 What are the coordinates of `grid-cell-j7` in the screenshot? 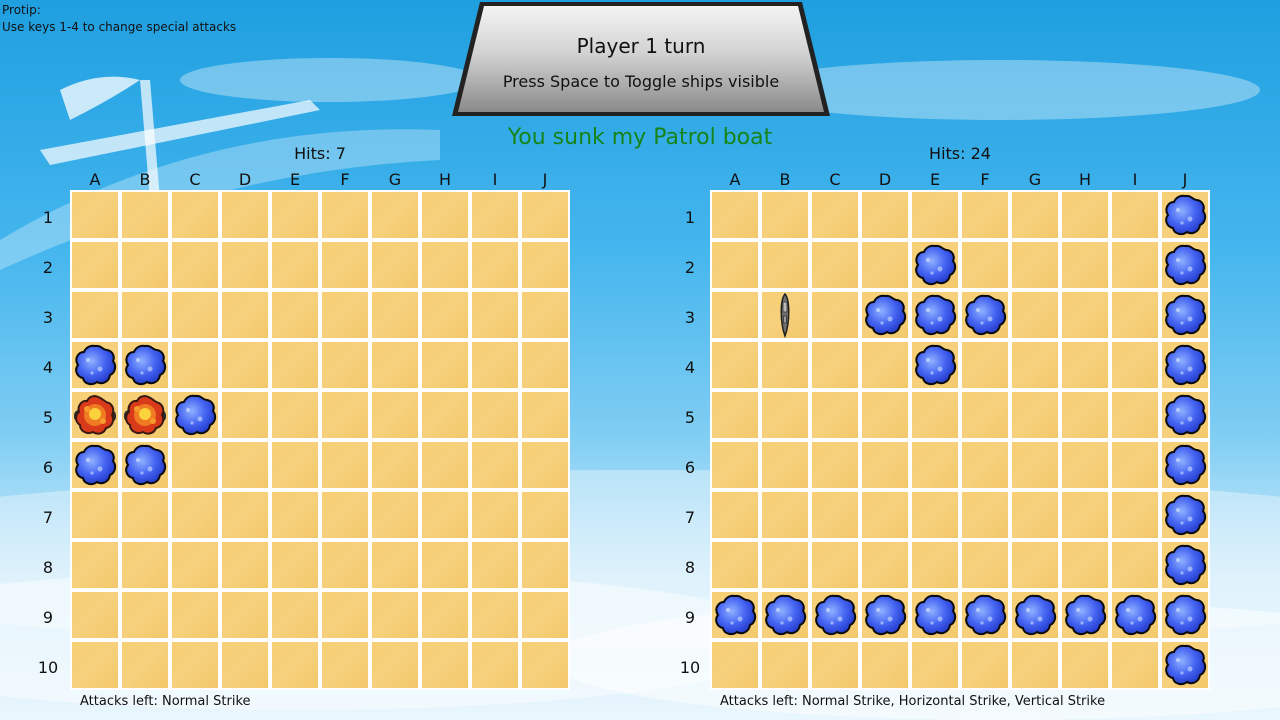 It's located at (545, 515).